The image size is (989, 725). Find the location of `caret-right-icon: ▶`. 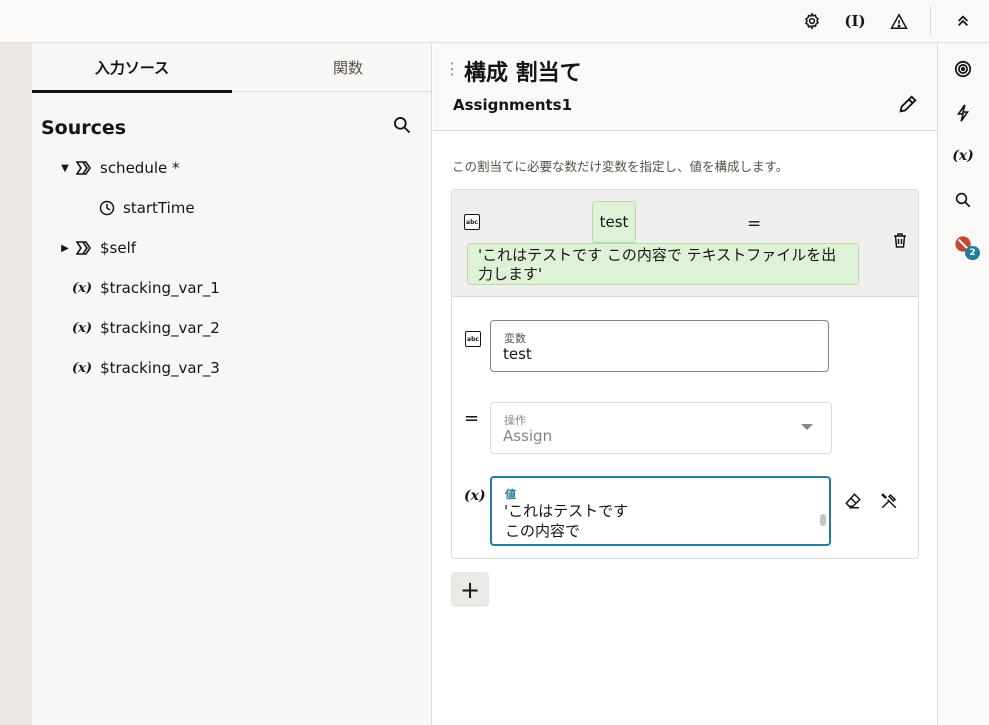

caret-right-icon: ▶ is located at coordinates (65, 248).